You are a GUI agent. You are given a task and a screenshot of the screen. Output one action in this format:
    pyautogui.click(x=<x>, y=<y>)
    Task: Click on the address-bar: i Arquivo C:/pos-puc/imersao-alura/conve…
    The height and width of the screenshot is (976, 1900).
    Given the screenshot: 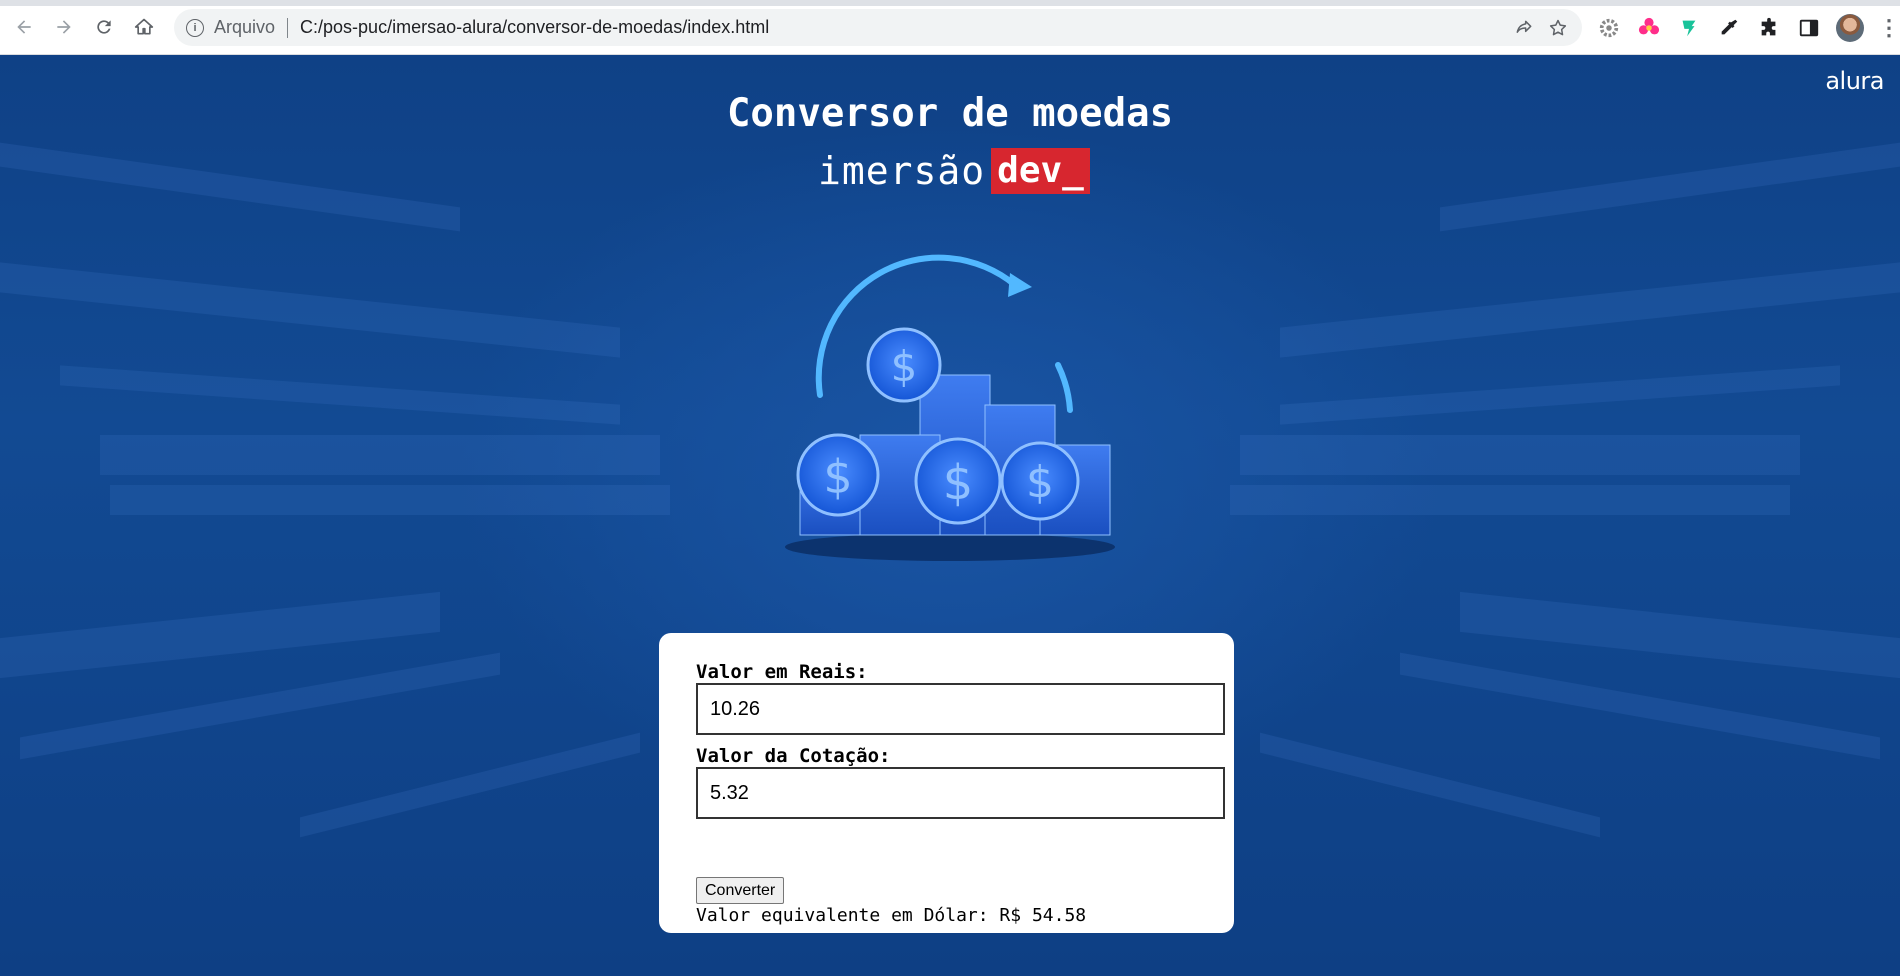 What is the action you would take?
    pyautogui.click(x=878, y=27)
    